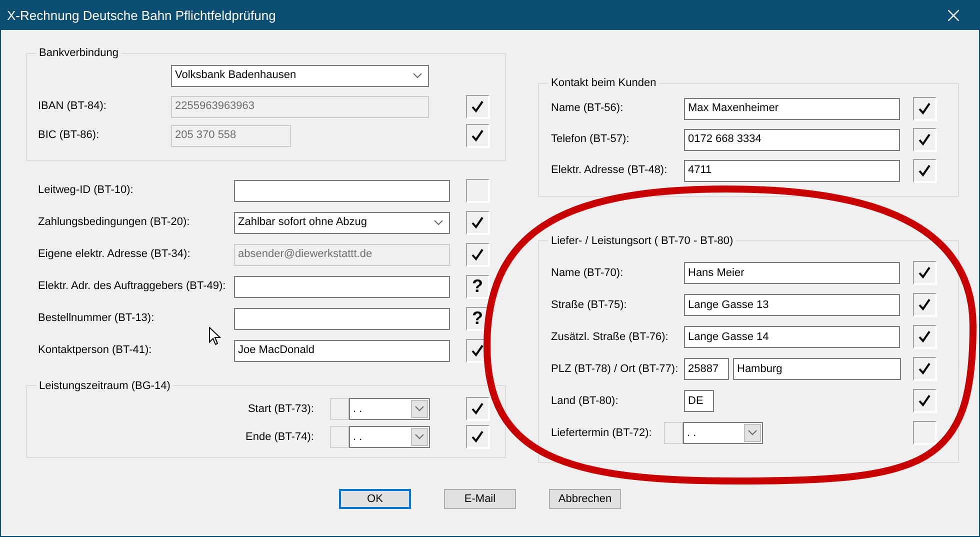  Describe the element at coordinates (342, 223) in the screenshot. I see `dropdown: Zahlbar sofort ohne Abzug` at that location.